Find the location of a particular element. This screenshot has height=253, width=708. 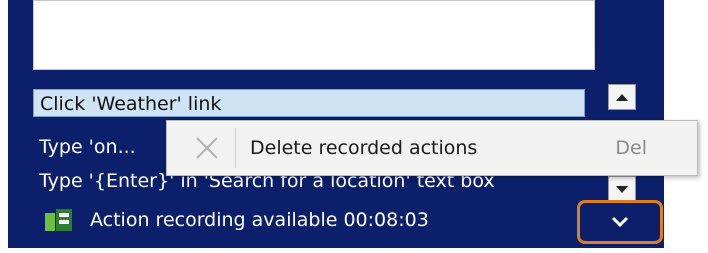

recording-status-bar: Action recording available 00:08:03 is located at coordinates (236, 220).